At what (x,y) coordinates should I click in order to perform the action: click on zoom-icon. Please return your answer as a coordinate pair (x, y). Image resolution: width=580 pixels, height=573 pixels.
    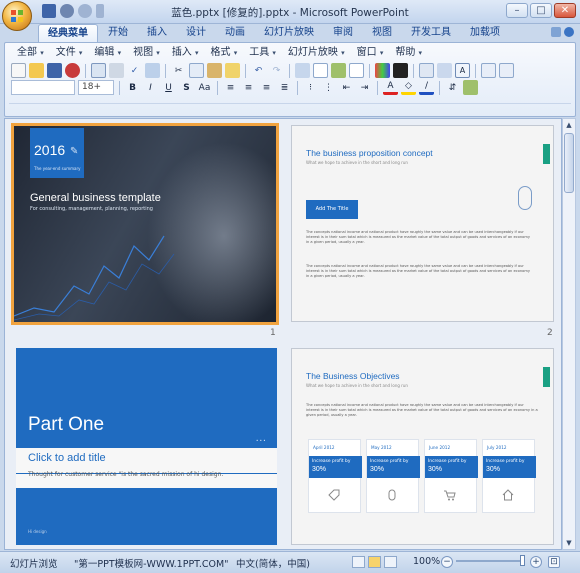
    Looking at the image, I should click on (400, 70).